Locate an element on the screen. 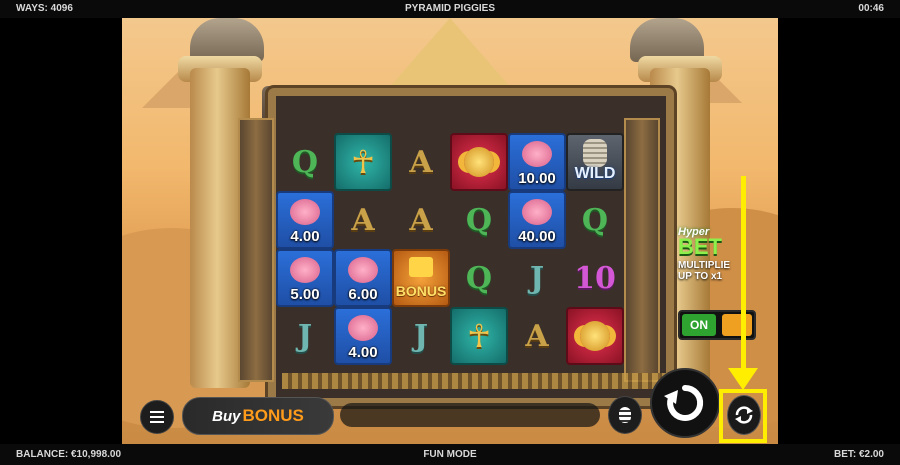 The image size is (900, 465). hieroglyph-strip is located at coordinates (482, 381).